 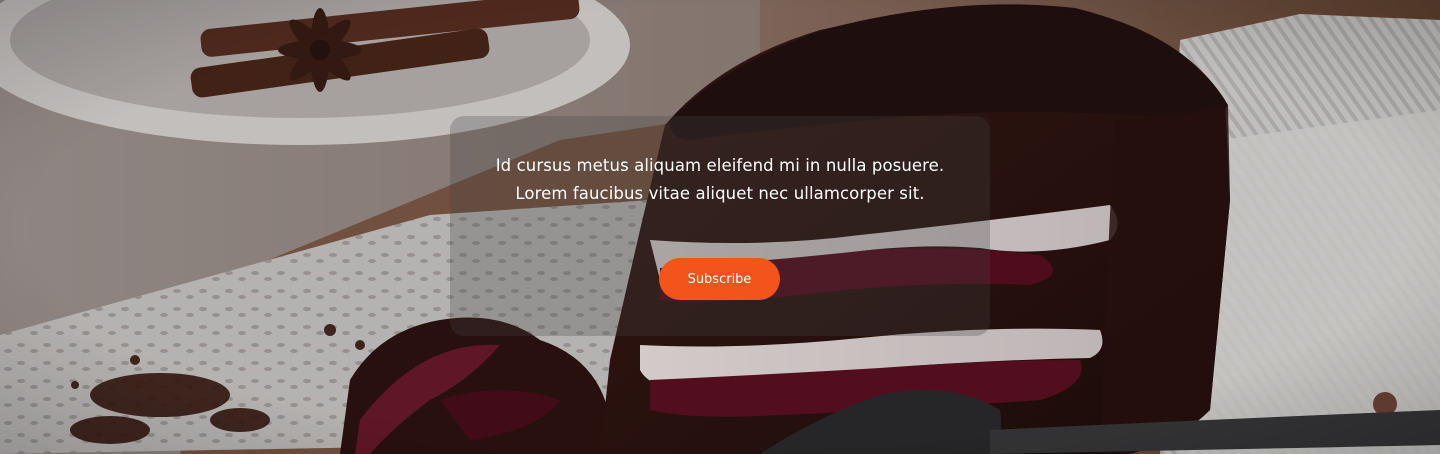 What do you see at coordinates (719, 279) in the screenshot?
I see `subscribe-button: Subscribe` at bounding box center [719, 279].